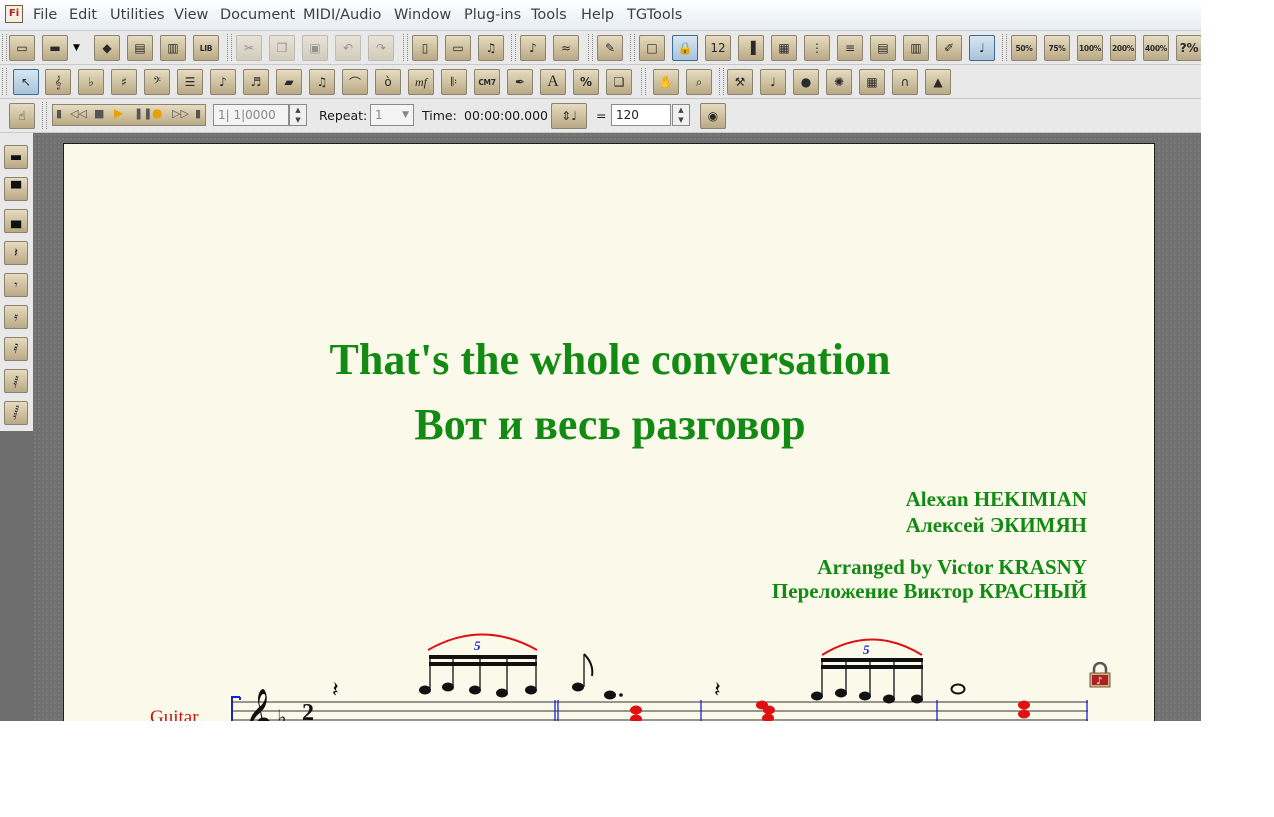 This screenshot has height=817, width=1274. Describe the element at coordinates (16, 285) in the screenshot. I see `eighth-rest-icon: 𝄾` at that location.